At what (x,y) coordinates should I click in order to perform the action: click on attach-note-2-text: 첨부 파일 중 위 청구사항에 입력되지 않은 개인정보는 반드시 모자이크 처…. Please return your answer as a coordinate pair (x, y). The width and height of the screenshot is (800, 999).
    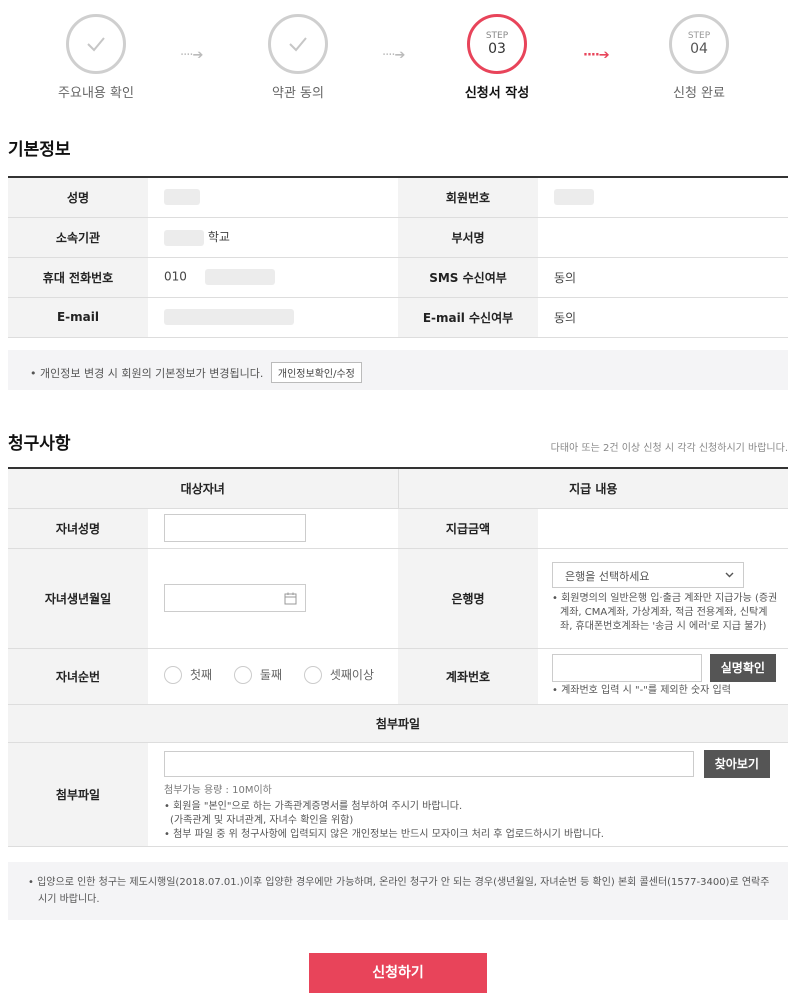
    Looking at the image, I should click on (388, 834).